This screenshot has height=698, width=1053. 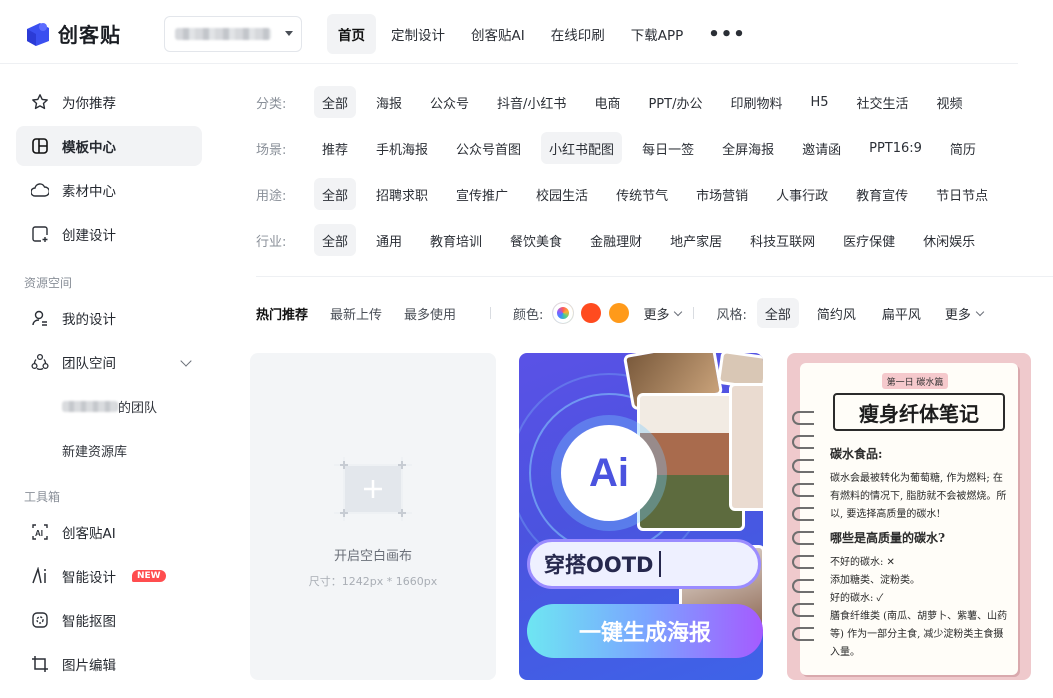 What do you see at coordinates (883, 102) in the screenshot?
I see `filter-chip: 社交生活` at bounding box center [883, 102].